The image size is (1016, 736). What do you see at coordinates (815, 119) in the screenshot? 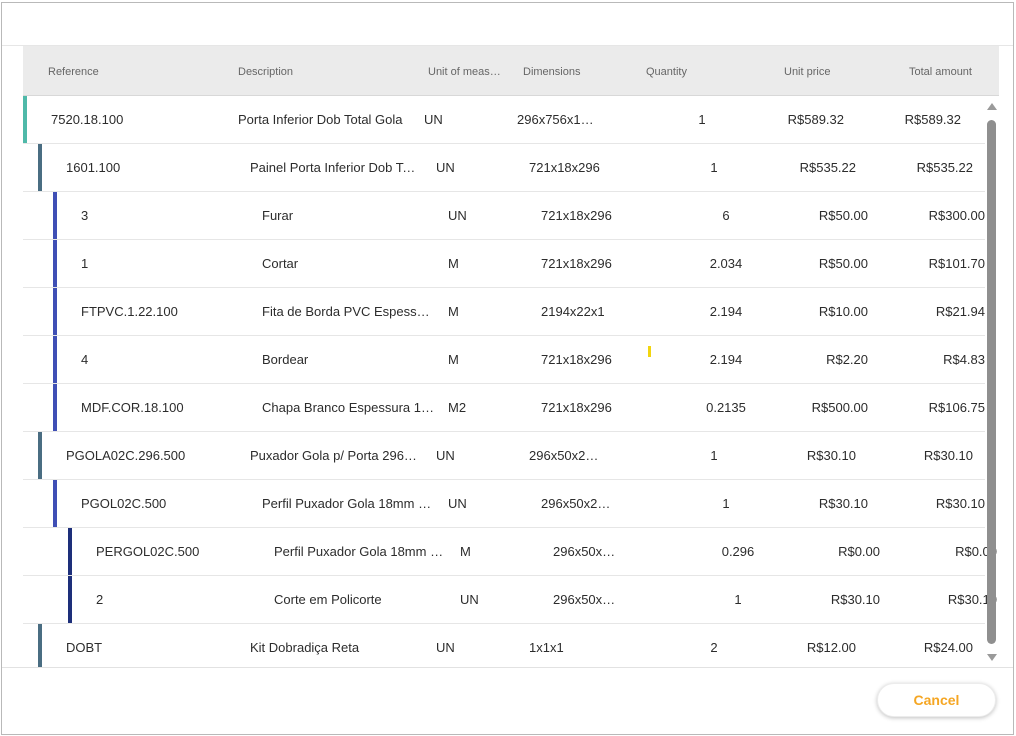
I see `cell-unit-price: R$589.32` at bounding box center [815, 119].